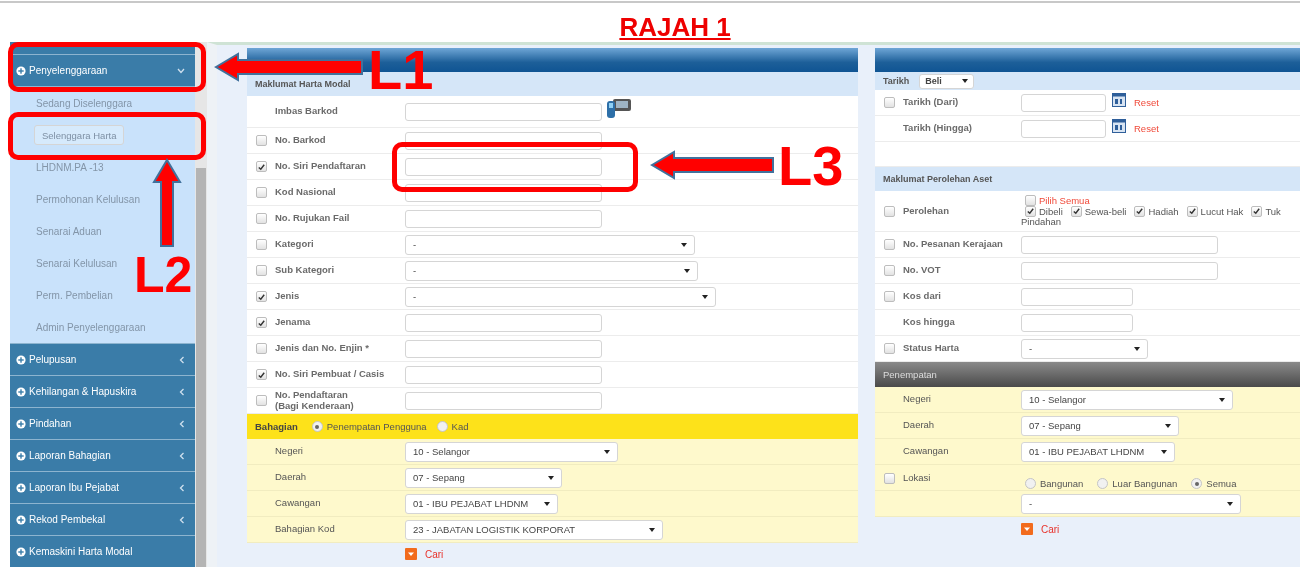 This screenshot has height=567, width=1300. What do you see at coordinates (1062, 483) in the screenshot?
I see `option-label: Bangunan` at bounding box center [1062, 483].